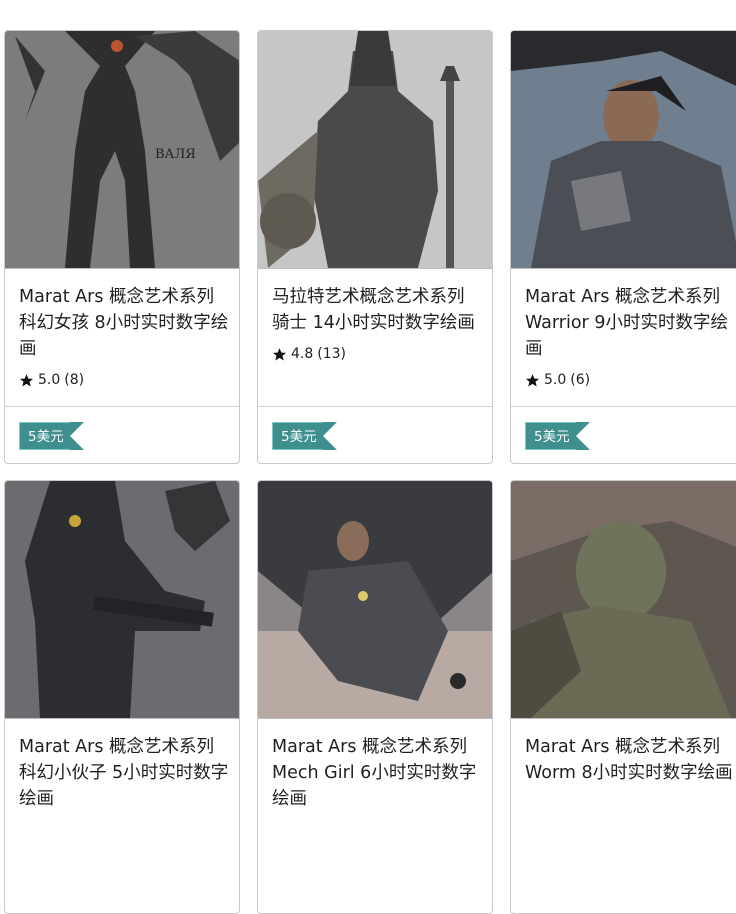 Image resolution: width=736 pixels, height=914 pixels. I want to click on product-card: Marat Ars 概念艺术系列 Worm 8小时实时数字绘画, so click(623, 697).